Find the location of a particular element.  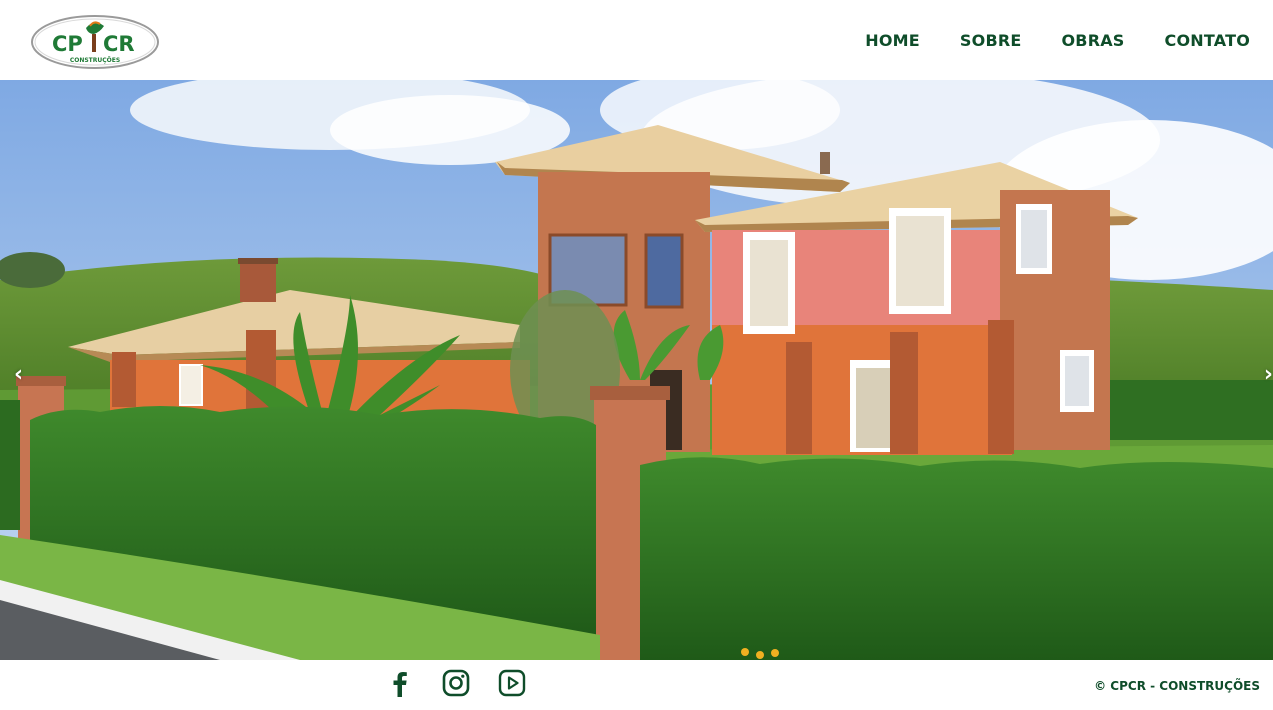

logo-text-right: CR is located at coordinates (119, 44).